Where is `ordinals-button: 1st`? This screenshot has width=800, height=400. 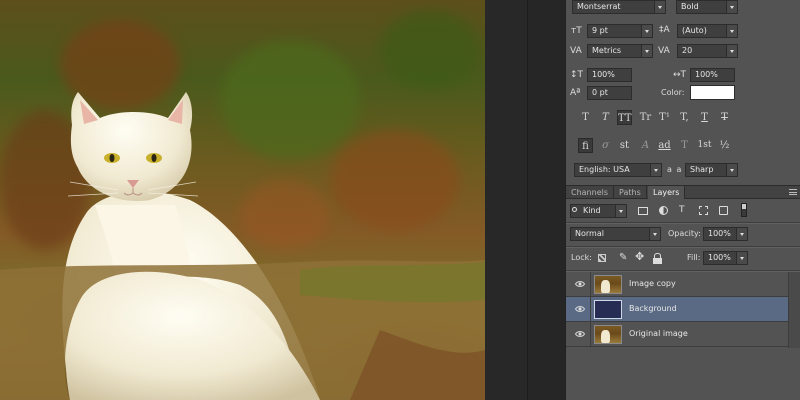 ordinals-button: 1st is located at coordinates (704, 145).